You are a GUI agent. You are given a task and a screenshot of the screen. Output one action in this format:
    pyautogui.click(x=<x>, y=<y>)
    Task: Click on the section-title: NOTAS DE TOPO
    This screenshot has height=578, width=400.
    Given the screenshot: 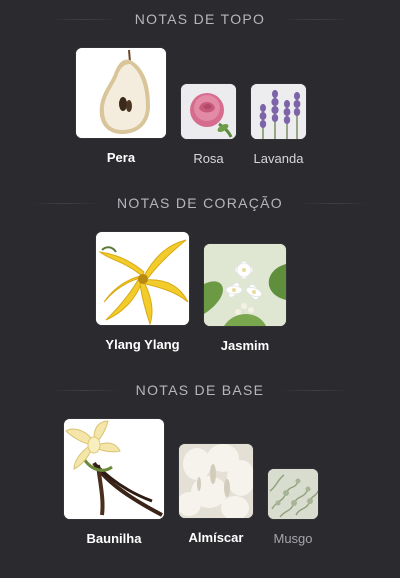 What is the action you would take?
    pyautogui.click(x=200, y=19)
    